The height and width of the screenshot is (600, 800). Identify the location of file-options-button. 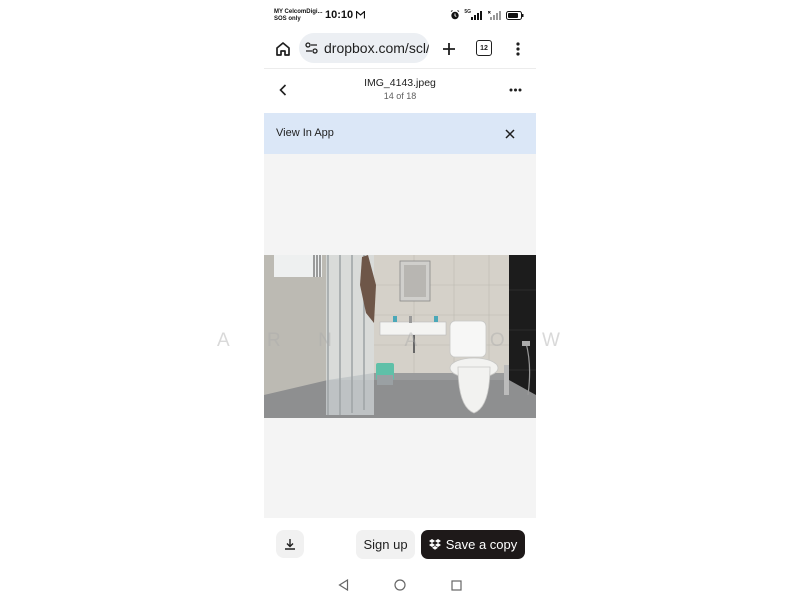
(515, 90).